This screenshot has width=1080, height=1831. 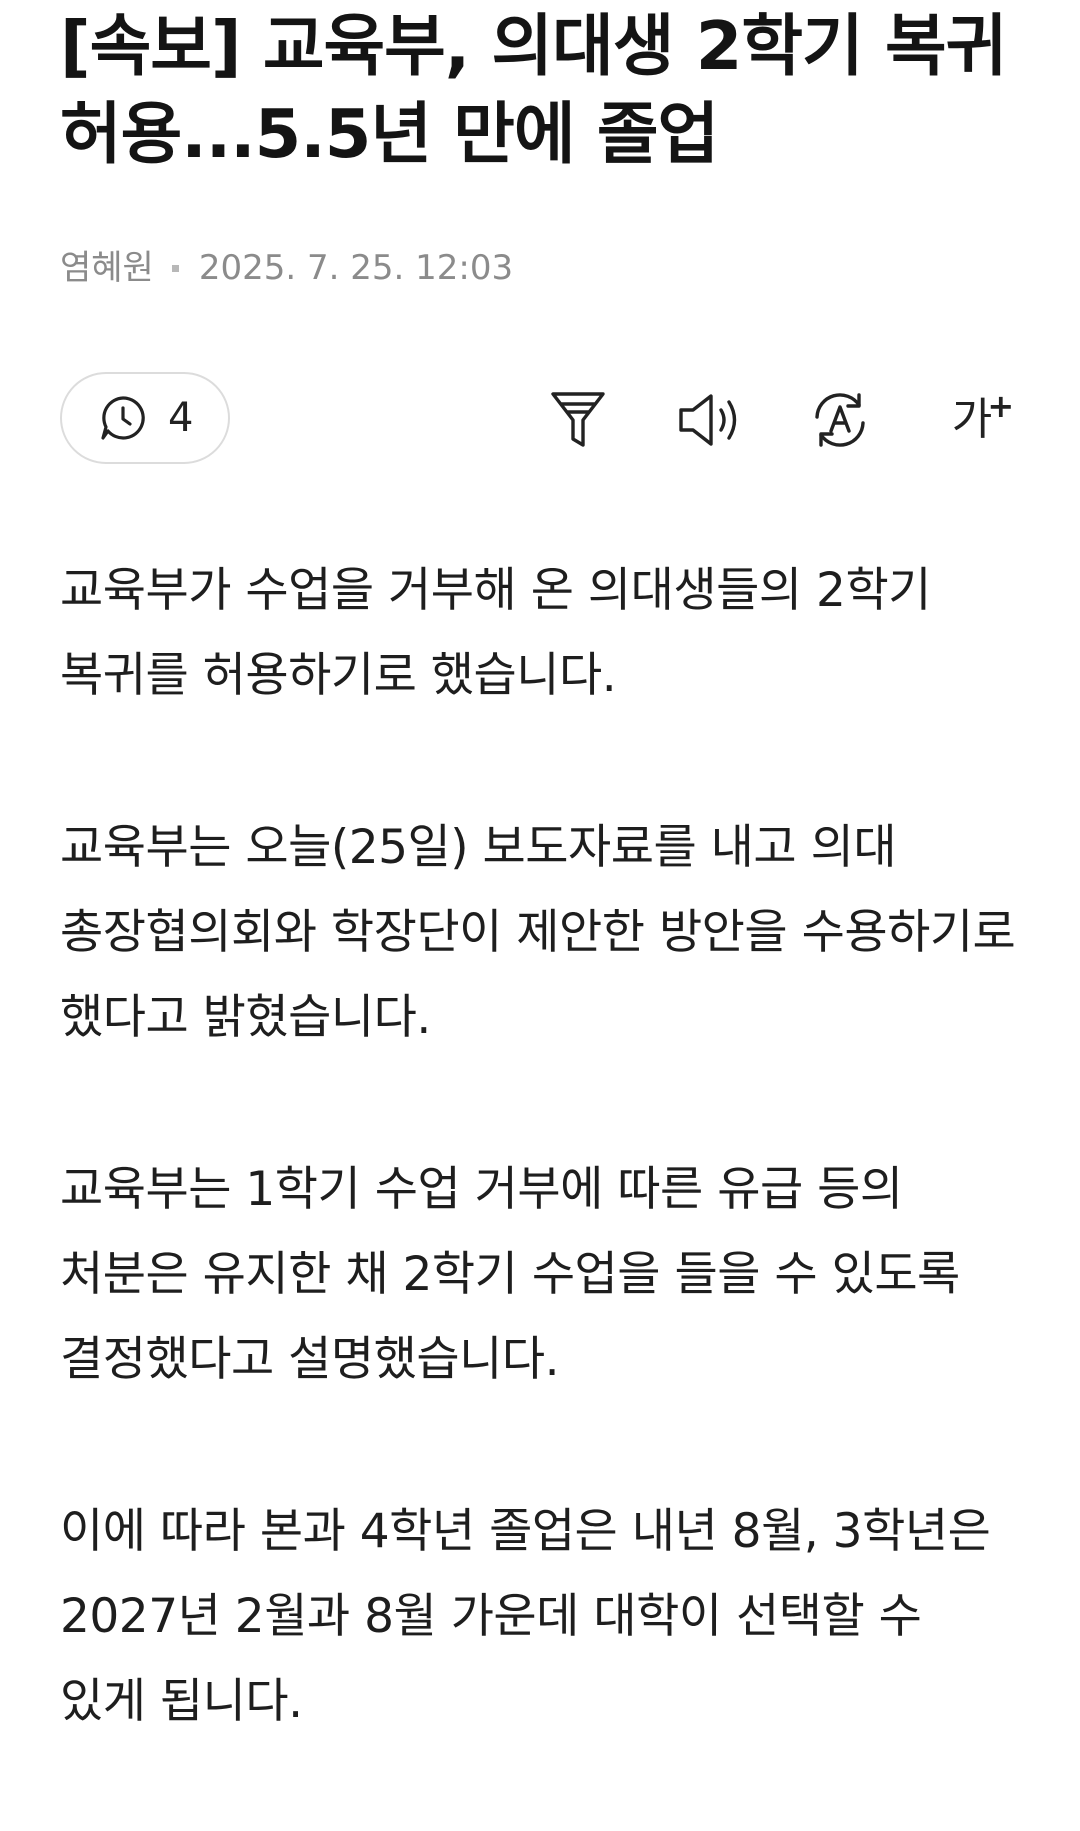 I want to click on summary-filter-icon, so click(x=578, y=420).